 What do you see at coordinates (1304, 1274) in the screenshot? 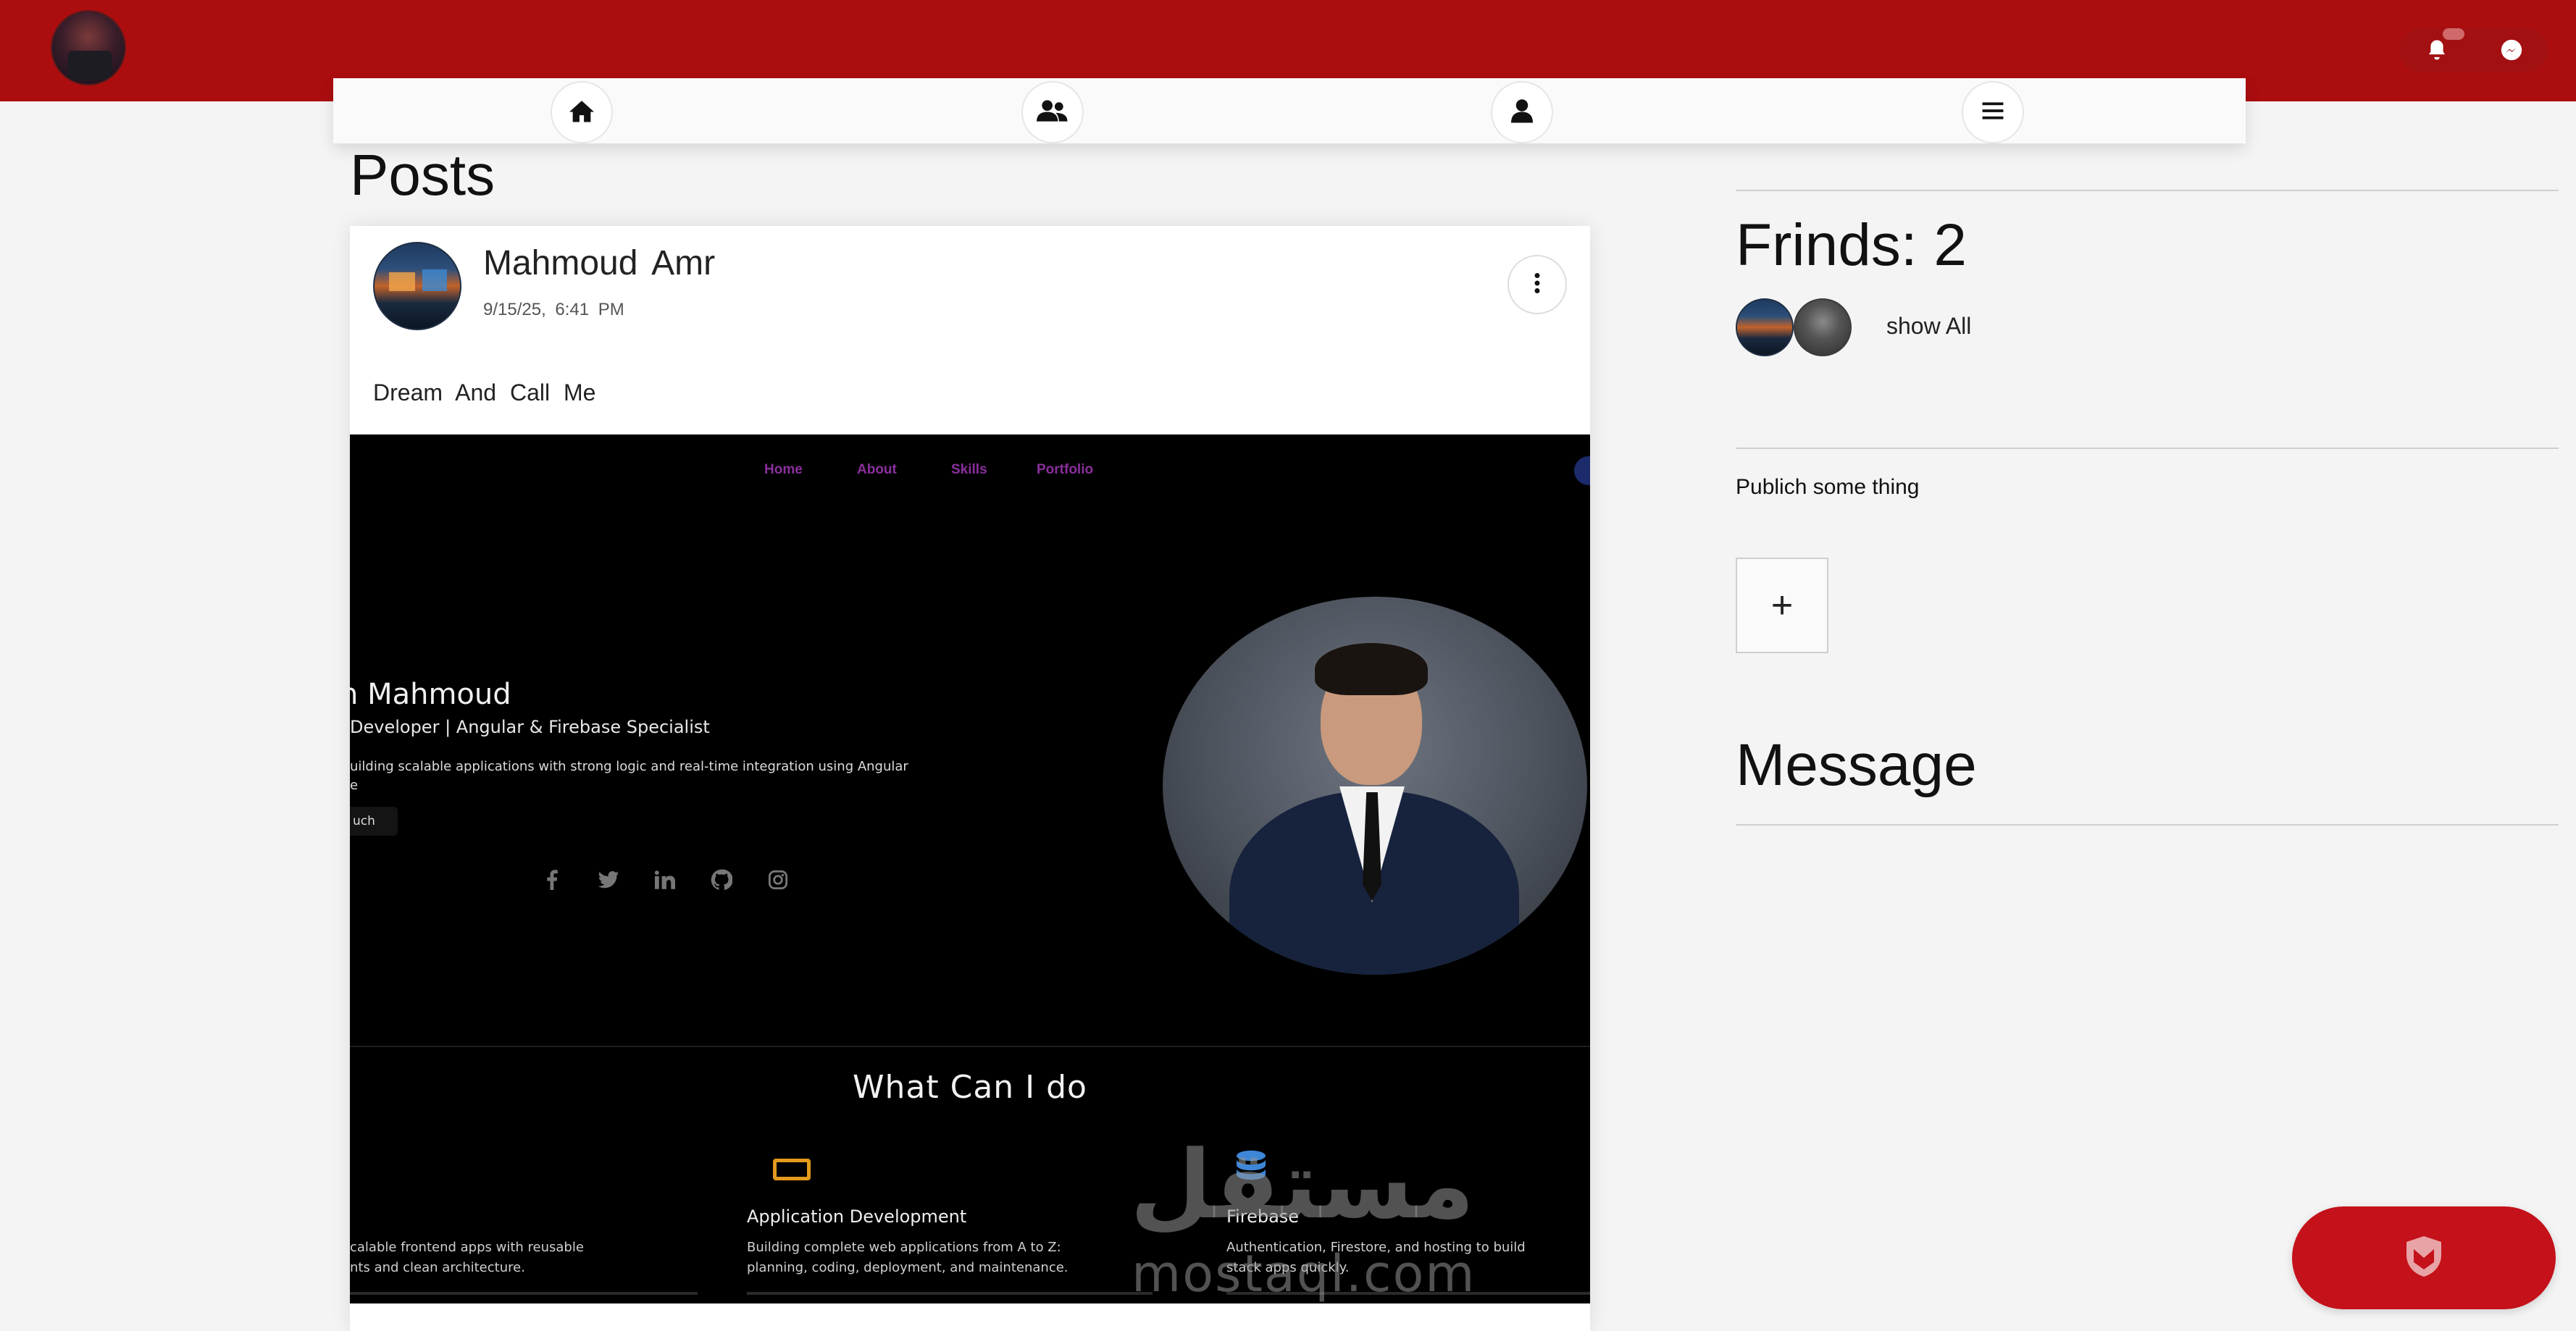
I see `watermark-latin: mostaql.com` at bounding box center [1304, 1274].